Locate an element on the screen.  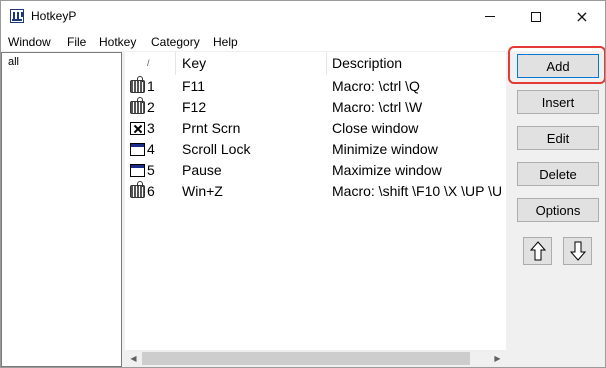
move-down-button is located at coordinates (577, 251).